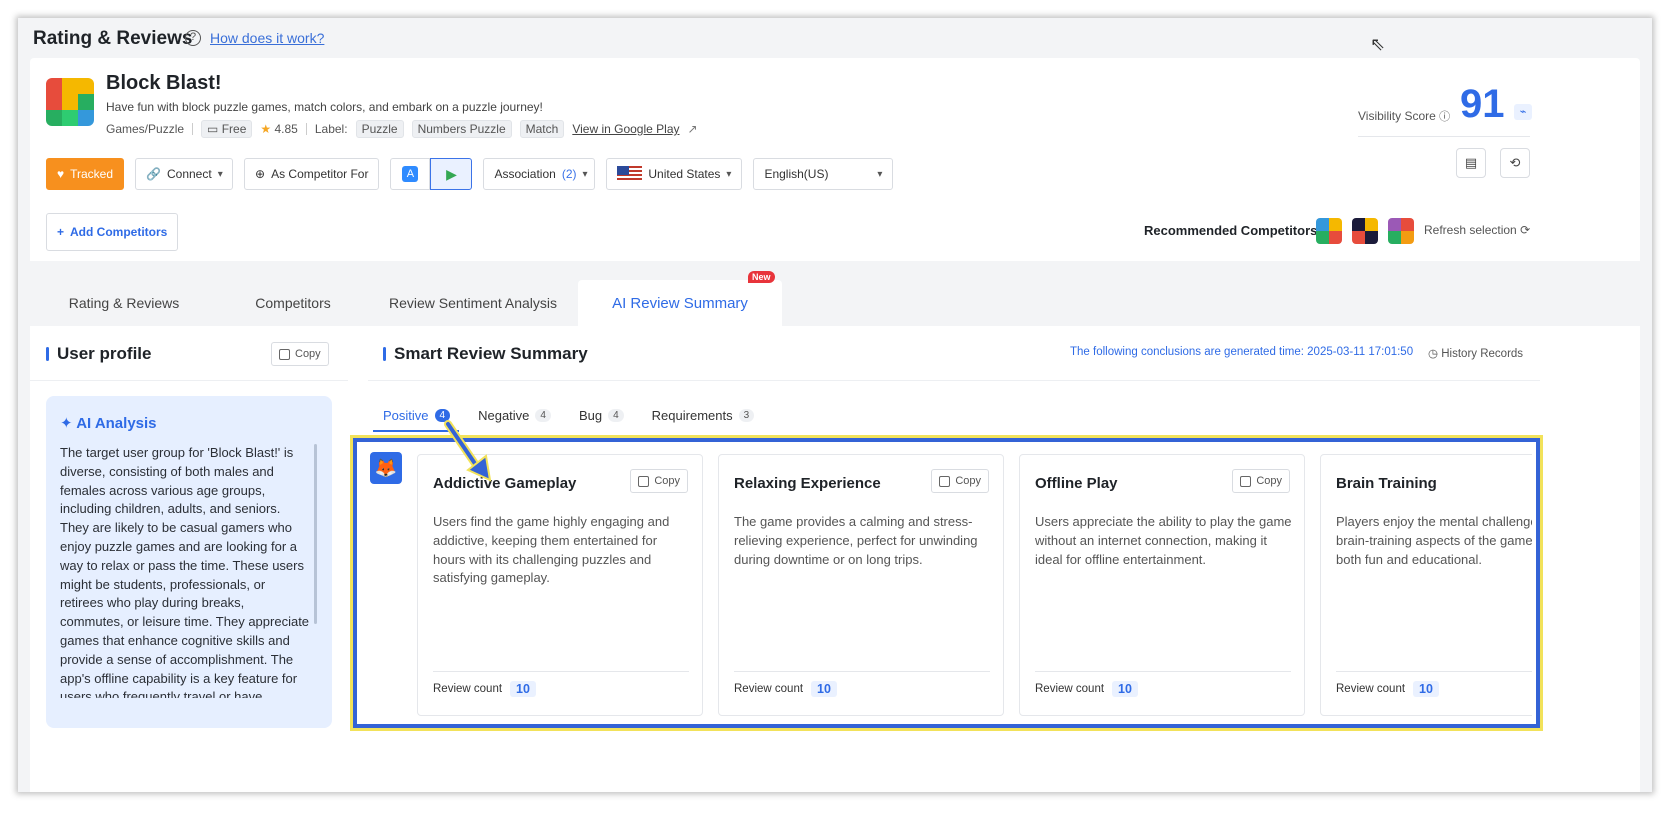  I want to click on tab-ai-review-summary: AI Review Summary, so click(680, 303).